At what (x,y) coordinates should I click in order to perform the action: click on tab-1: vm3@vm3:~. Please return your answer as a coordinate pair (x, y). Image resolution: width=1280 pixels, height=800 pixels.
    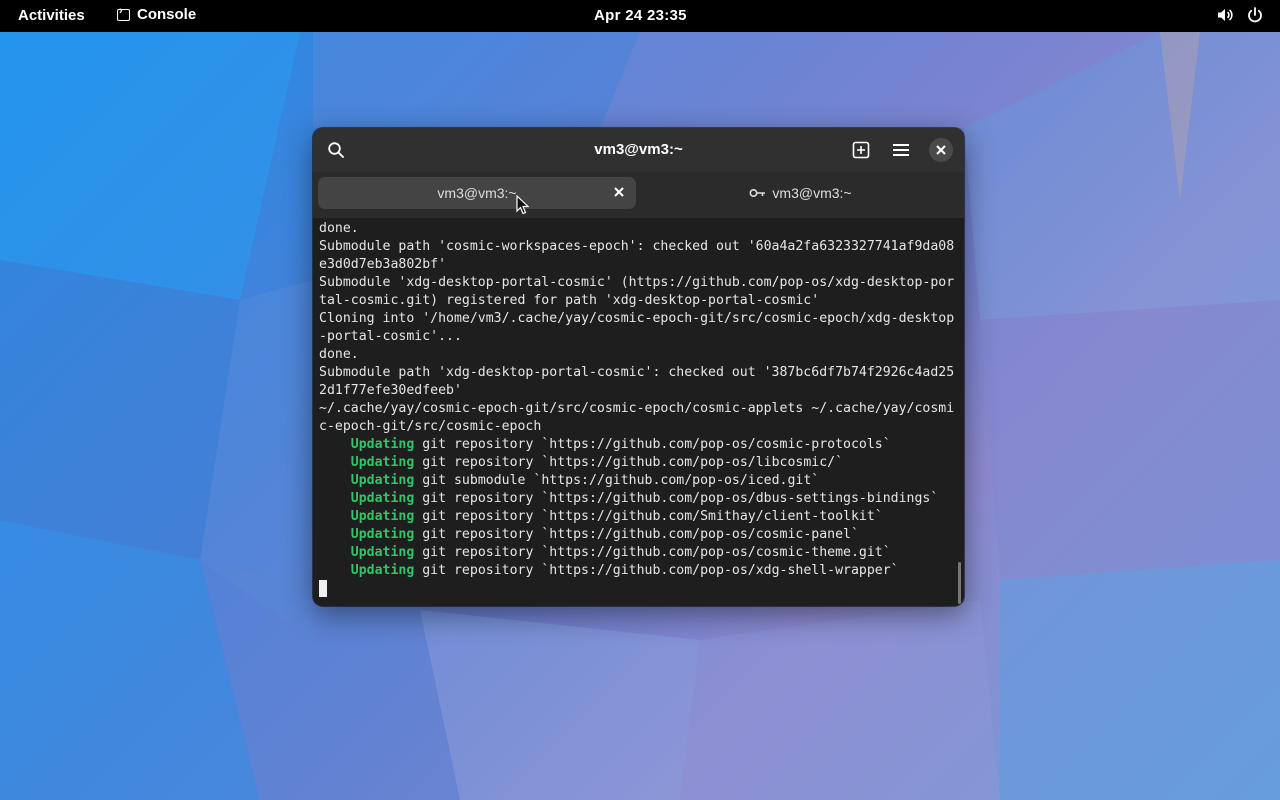
    Looking at the image, I should click on (477, 193).